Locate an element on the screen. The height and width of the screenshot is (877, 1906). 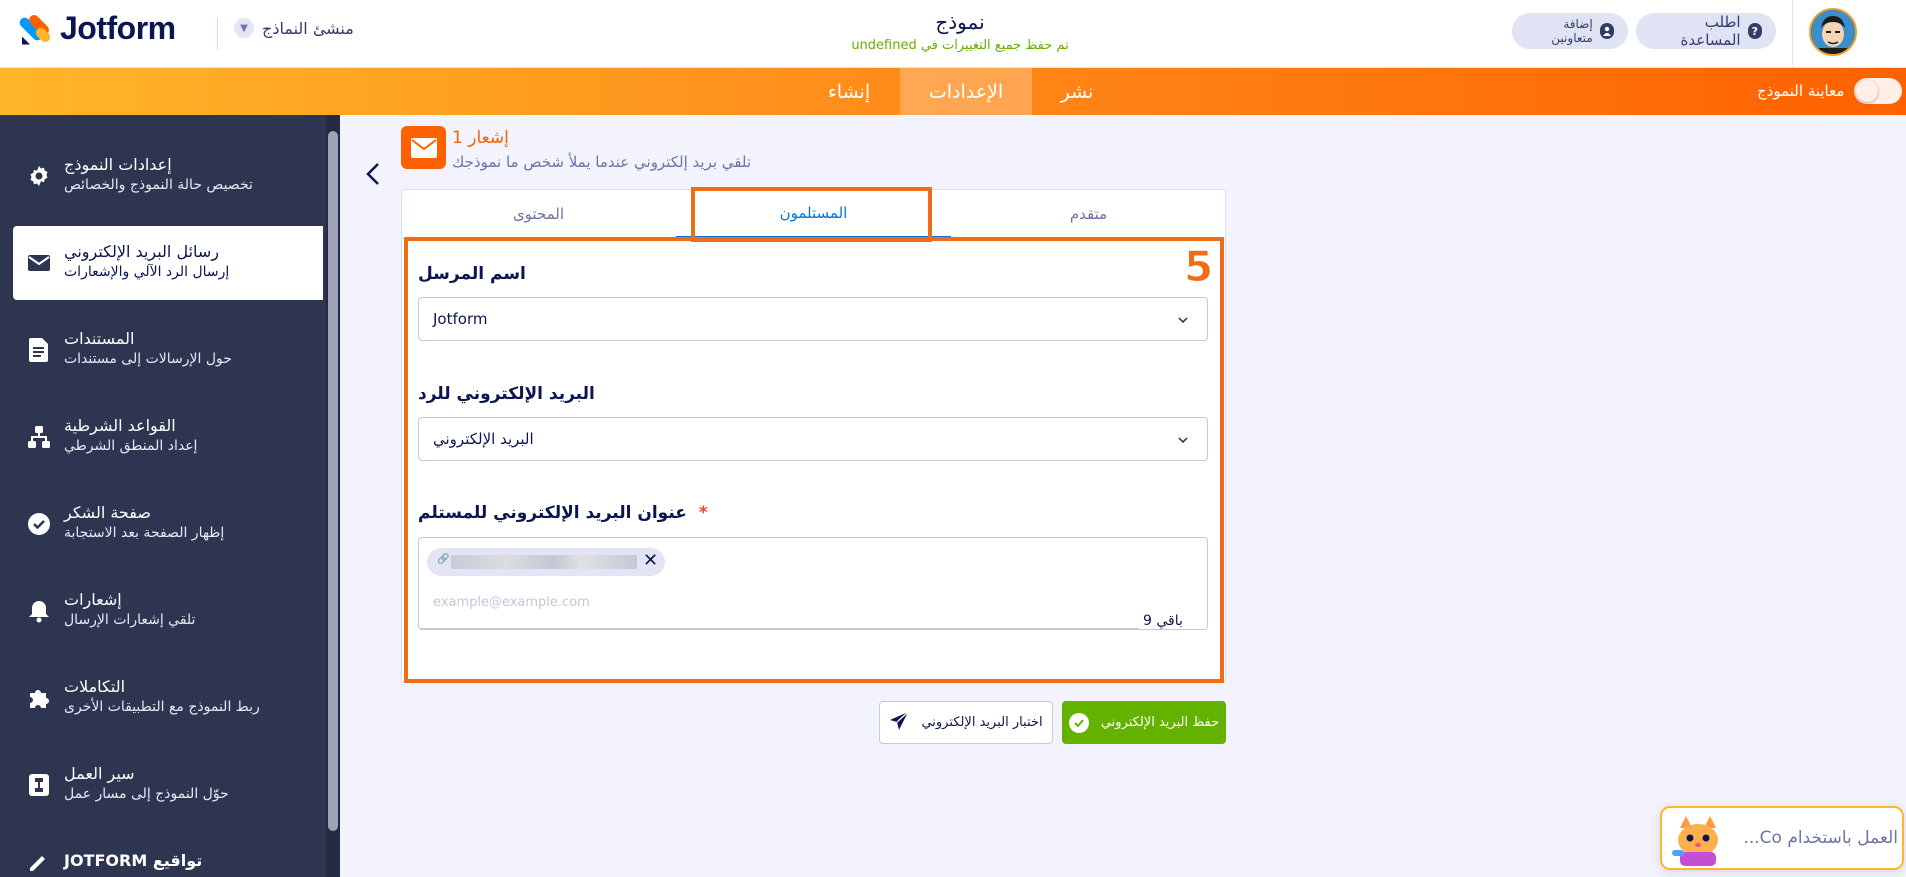
tab-create: إنشاء is located at coordinates (849, 91).